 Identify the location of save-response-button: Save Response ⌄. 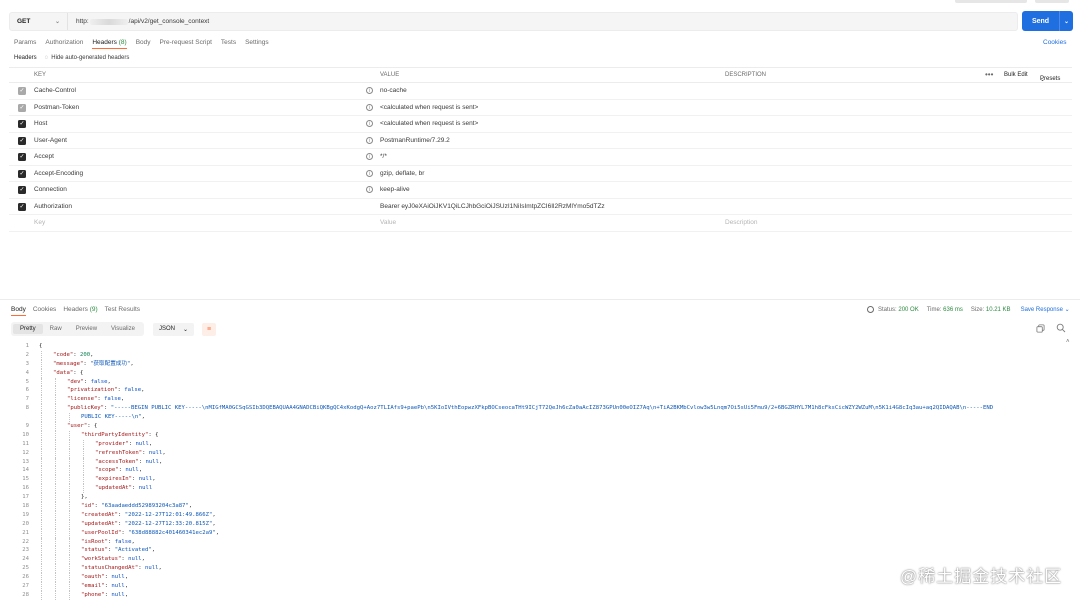
(1045, 309).